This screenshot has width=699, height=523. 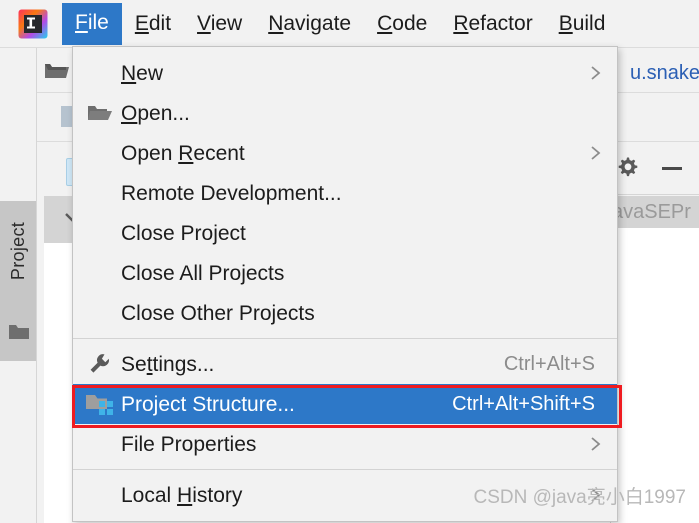 I want to click on menu-item-label: New, so click(x=142, y=73).